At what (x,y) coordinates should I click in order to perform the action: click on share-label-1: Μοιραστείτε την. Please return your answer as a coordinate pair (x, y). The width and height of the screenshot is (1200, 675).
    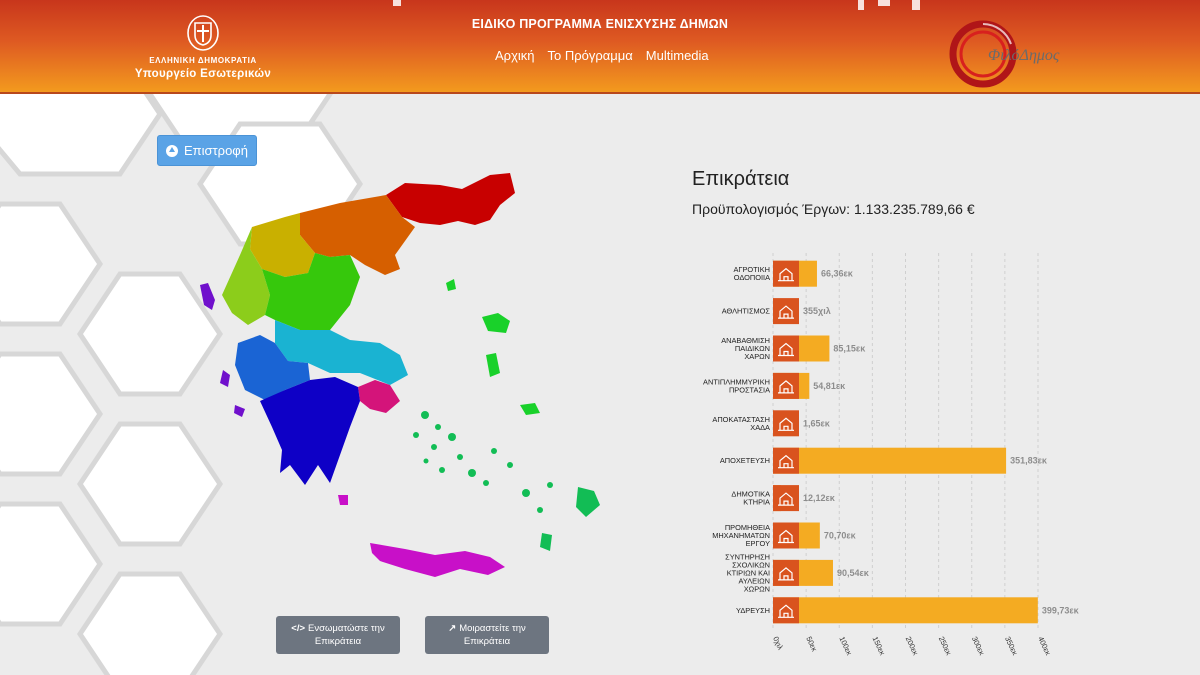
    Looking at the image, I should click on (492, 628).